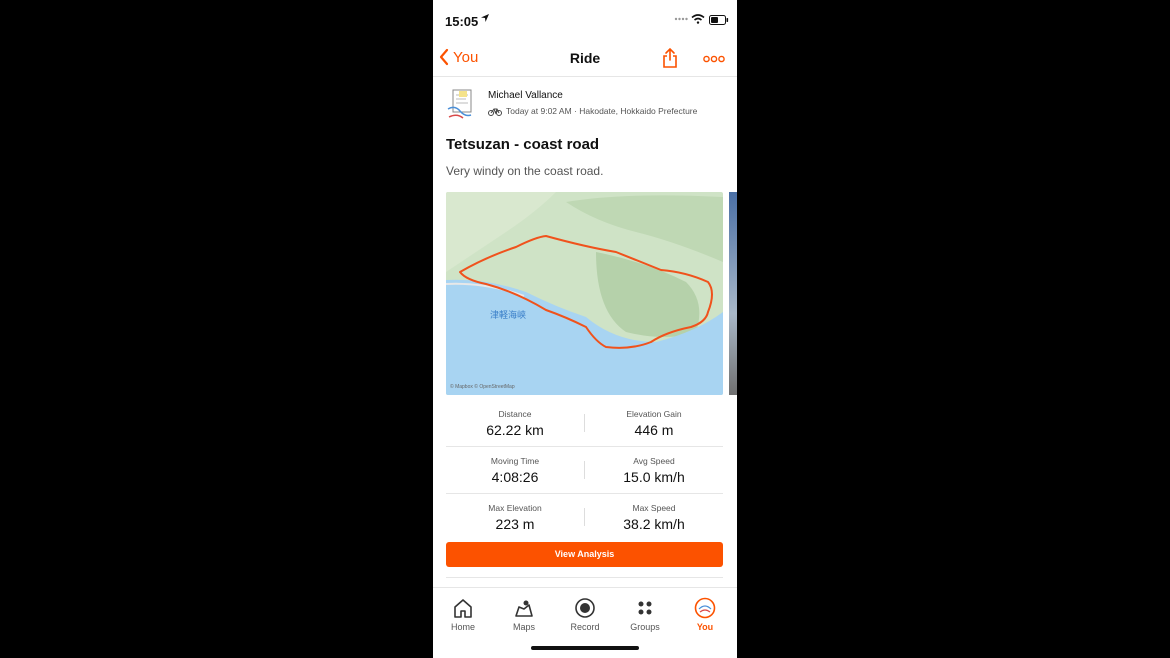  I want to click on route-map-graphic, so click(584, 293).